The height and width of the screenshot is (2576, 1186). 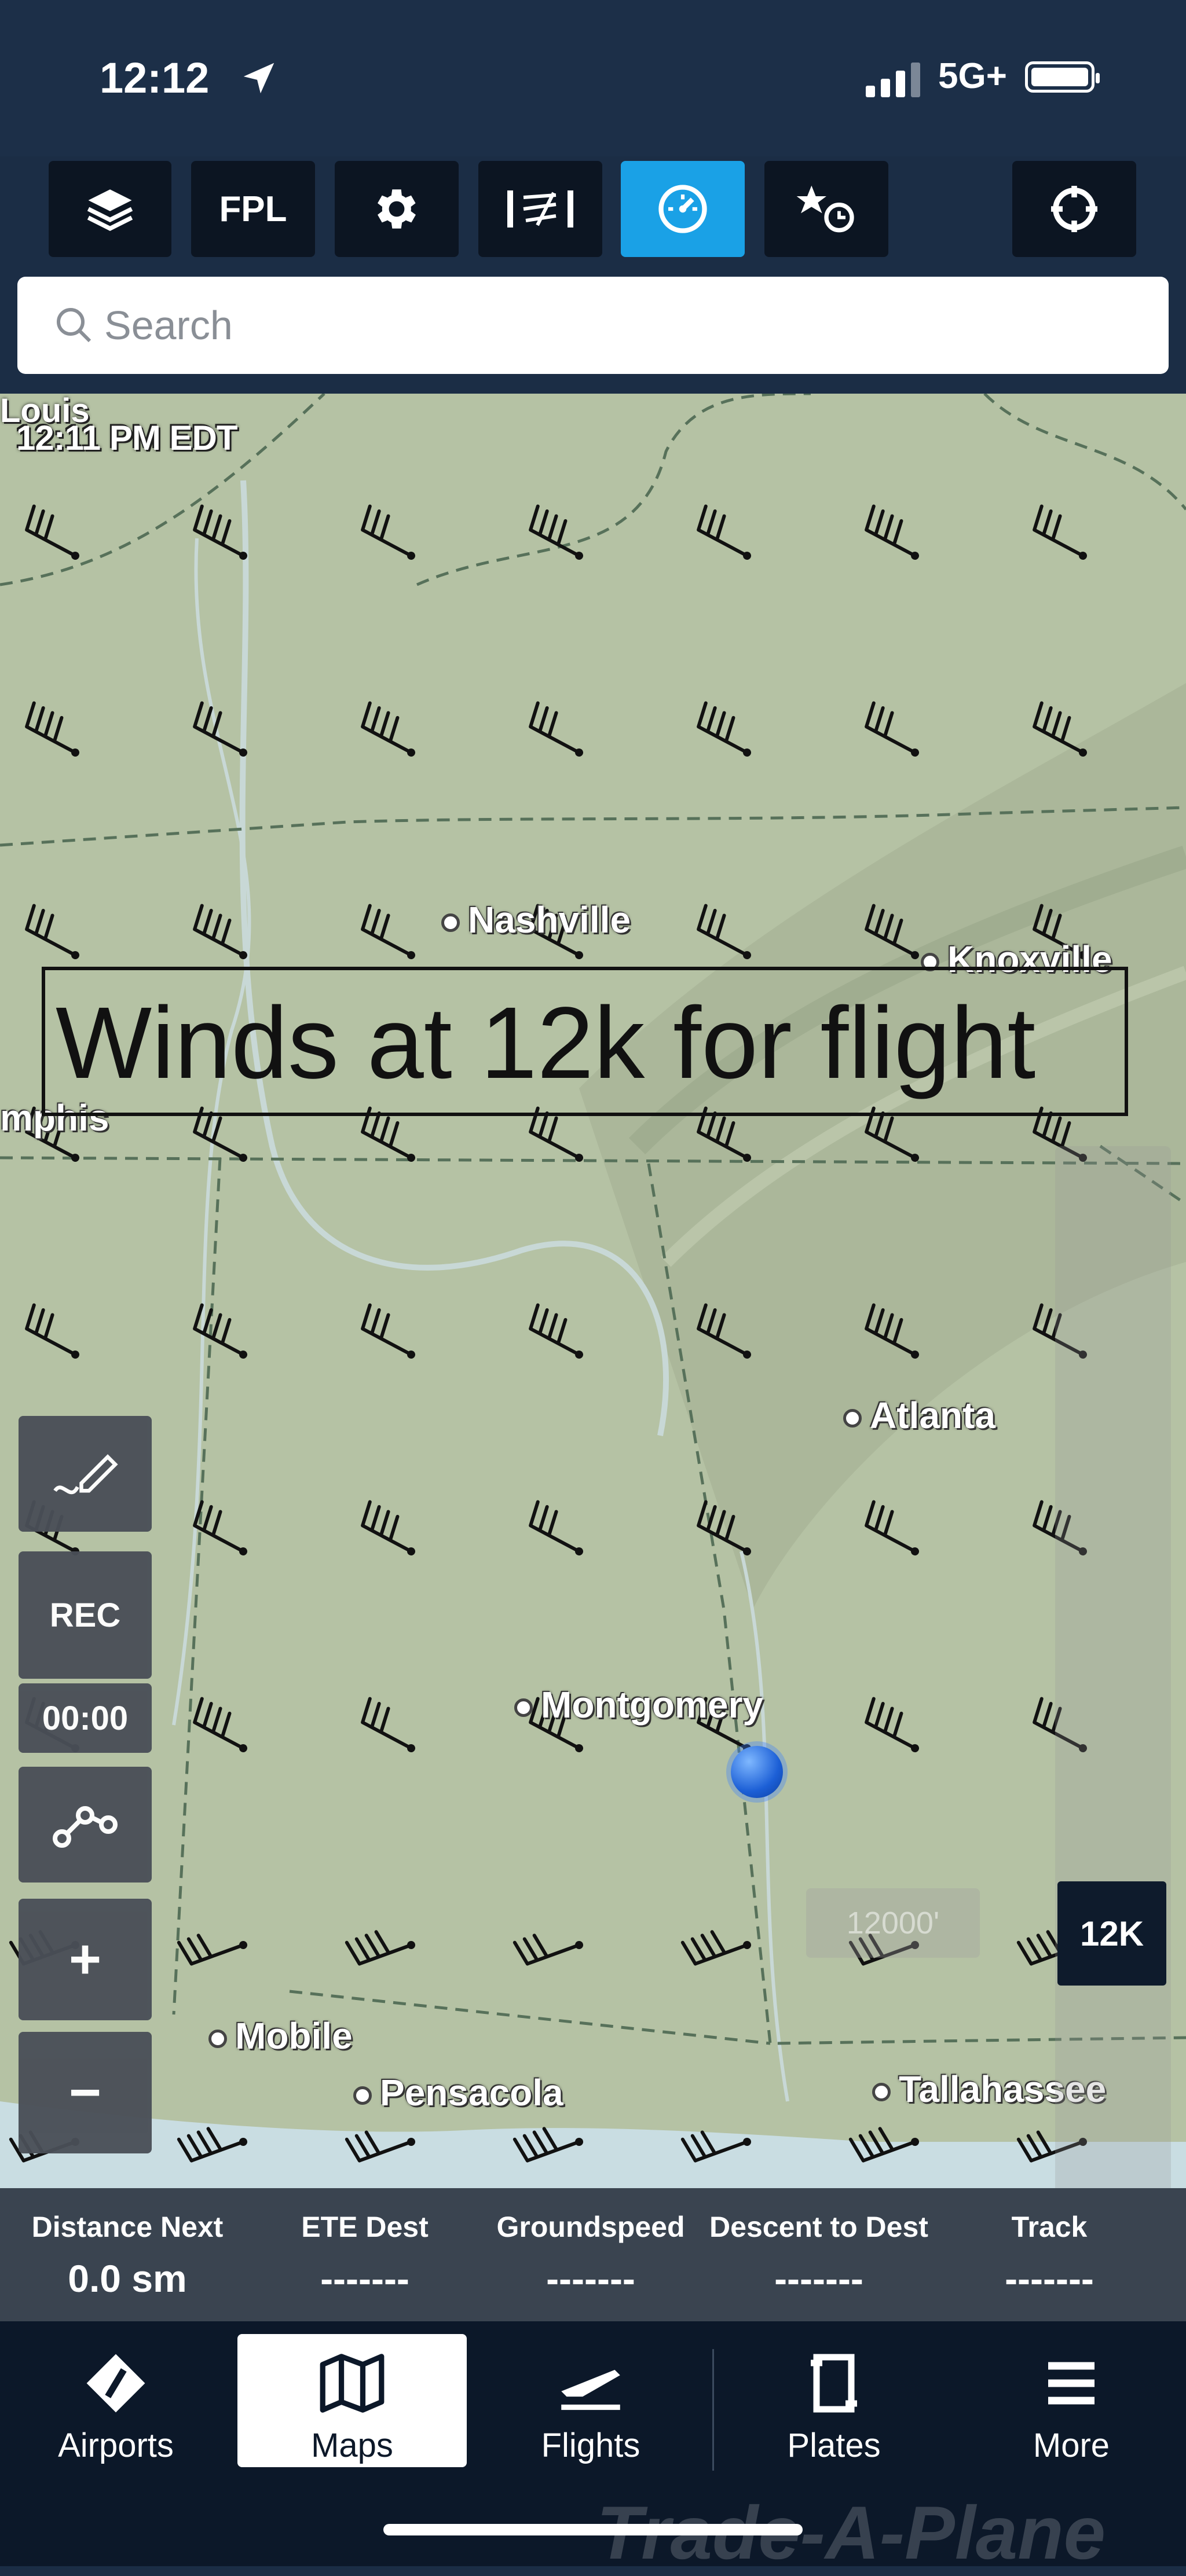 What do you see at coordinates (365, 2227) in the screenshot?
I see `instrument-label: ETE Dest` at bounding box center [365, 2227].